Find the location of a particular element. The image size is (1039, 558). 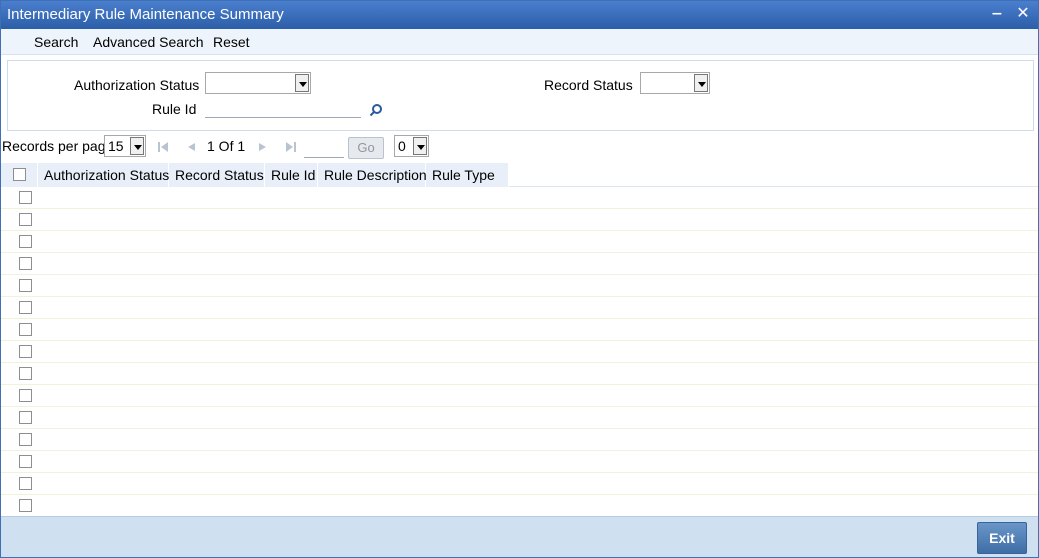

records-per-page-value: 15 is located at coordinates (116, 146).